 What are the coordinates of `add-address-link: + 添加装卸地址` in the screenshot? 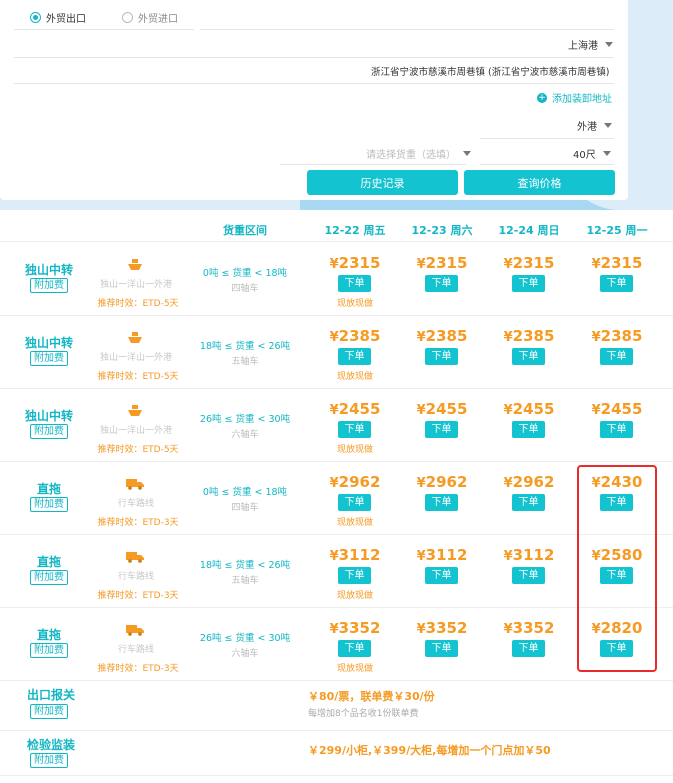 It's located at (574, 97).